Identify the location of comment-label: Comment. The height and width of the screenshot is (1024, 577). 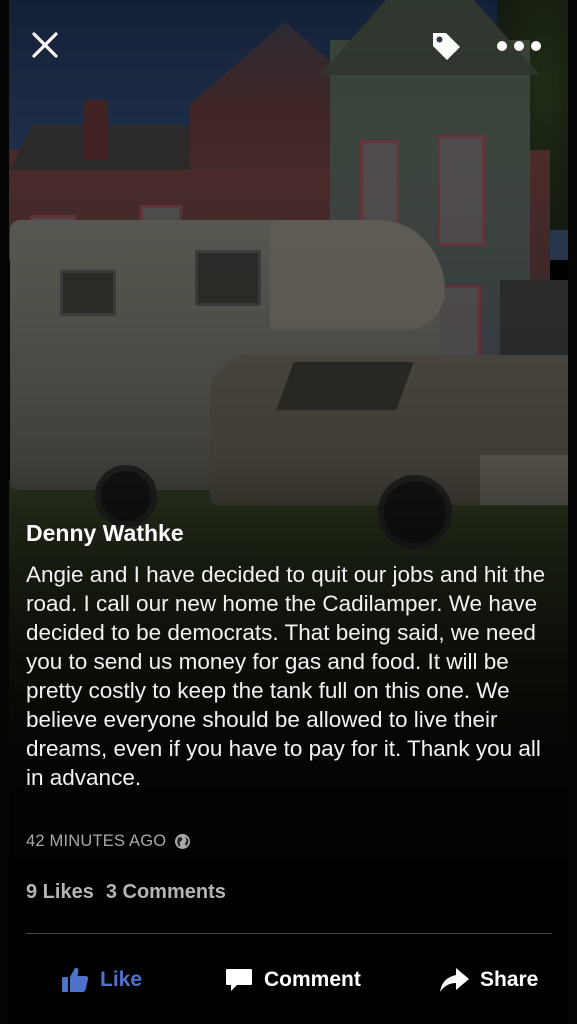
(312, 979).